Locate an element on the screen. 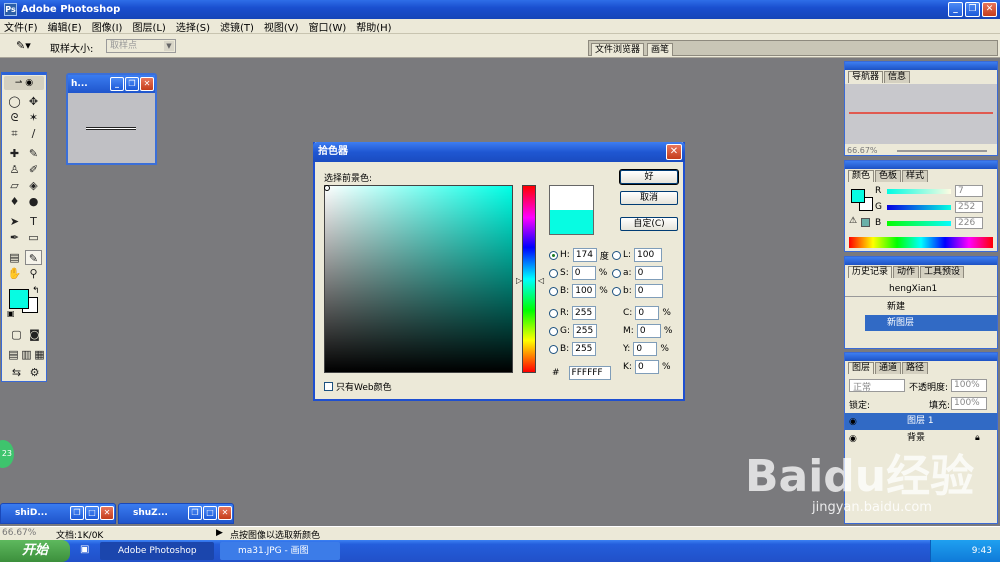 Image resolution: width=1000 pixels, height=562 pixels. saturation-radio is located at coordinates (553, 273).